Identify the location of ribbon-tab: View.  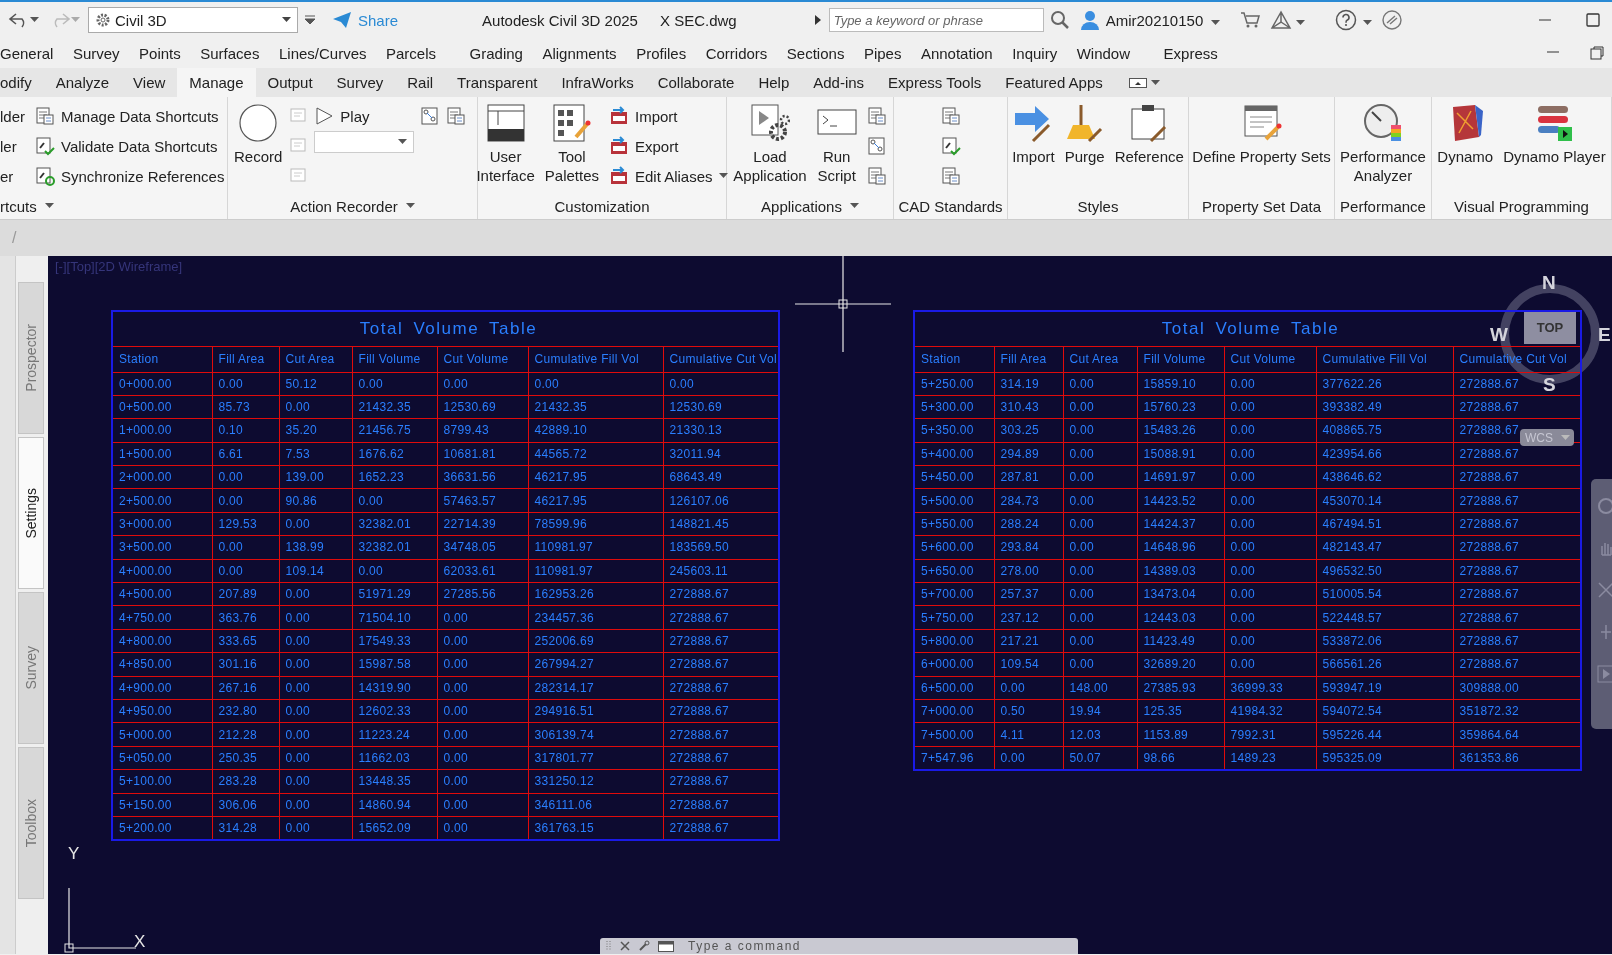
(149, 82).